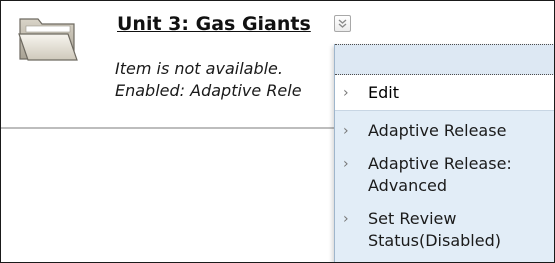 The width and height of the screenshot is (555, 263). What do you see at coordinates (199, 68) in the screenshot?
I see `availability-status: Item is not available.` at bounding box center [199, 68].